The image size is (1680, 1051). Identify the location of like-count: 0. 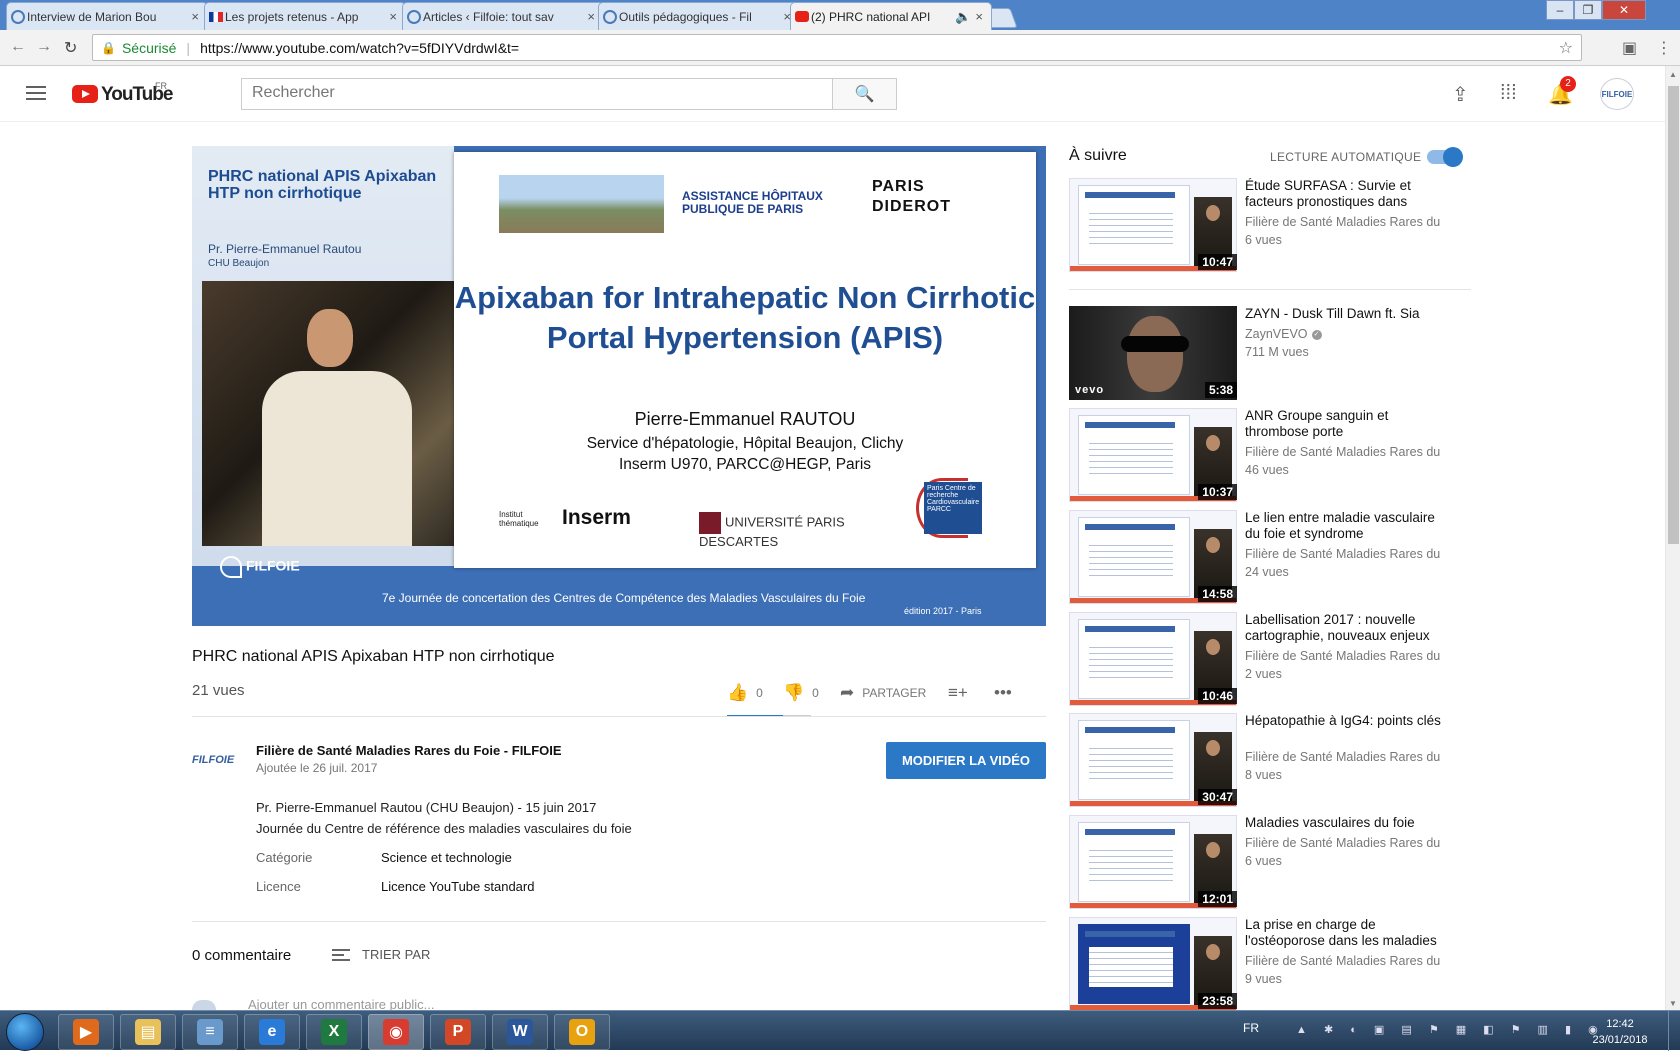
(759, 693).